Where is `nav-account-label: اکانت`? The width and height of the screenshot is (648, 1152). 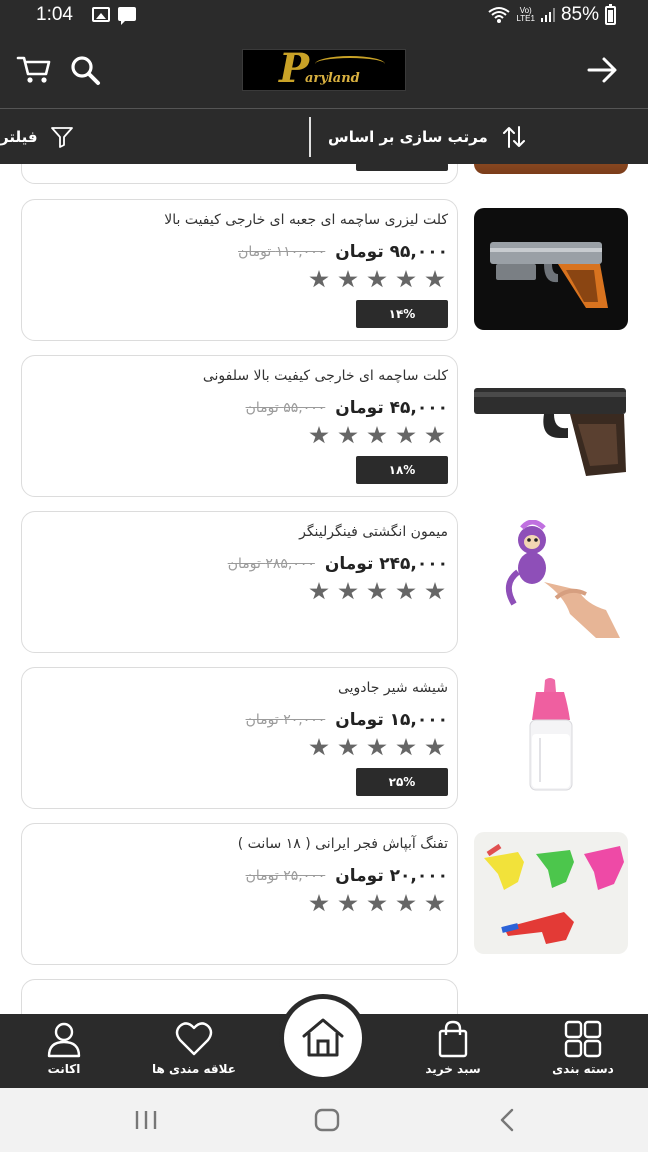
nav-account-label: اکانت is located at coordinates (64, 1069).